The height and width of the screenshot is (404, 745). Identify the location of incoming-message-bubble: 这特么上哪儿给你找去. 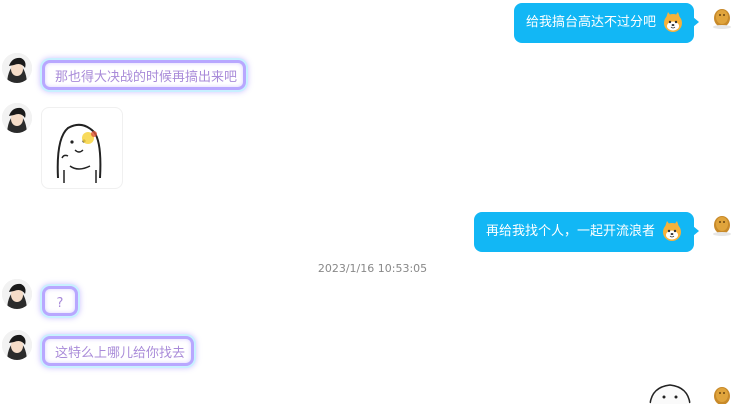
(118, 351).